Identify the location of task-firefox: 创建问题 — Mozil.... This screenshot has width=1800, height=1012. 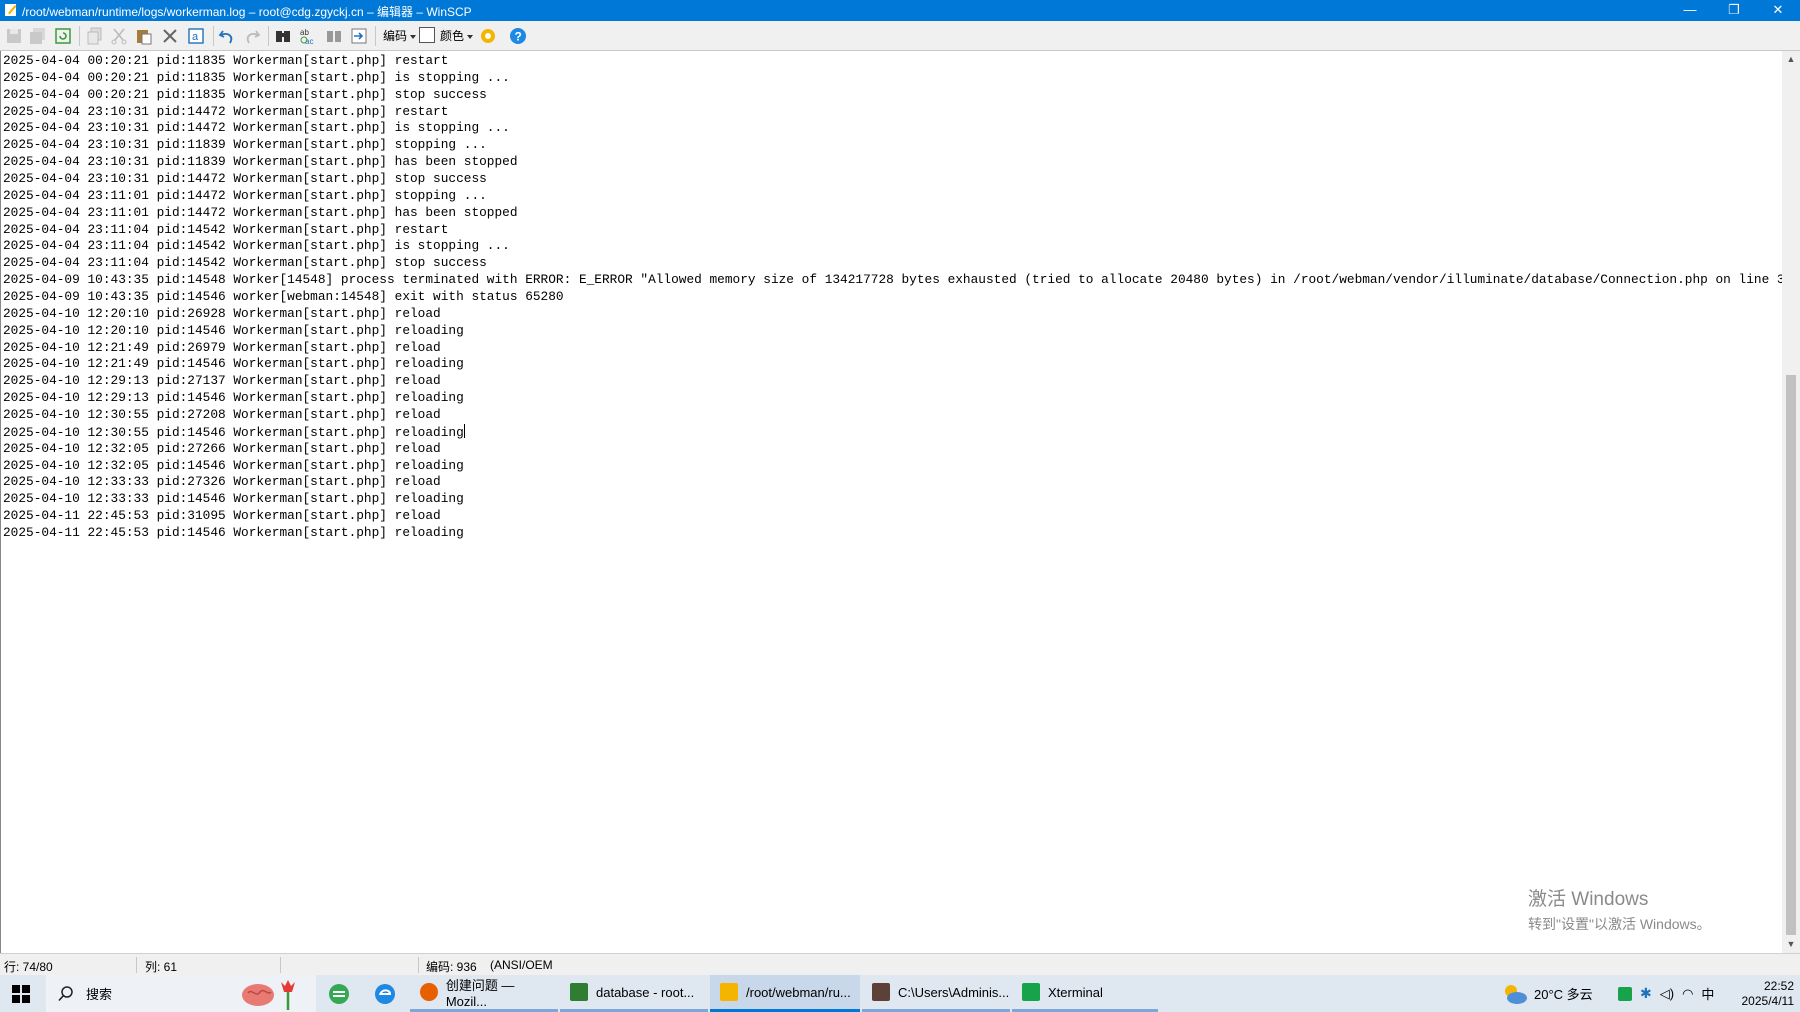
(484, 993).